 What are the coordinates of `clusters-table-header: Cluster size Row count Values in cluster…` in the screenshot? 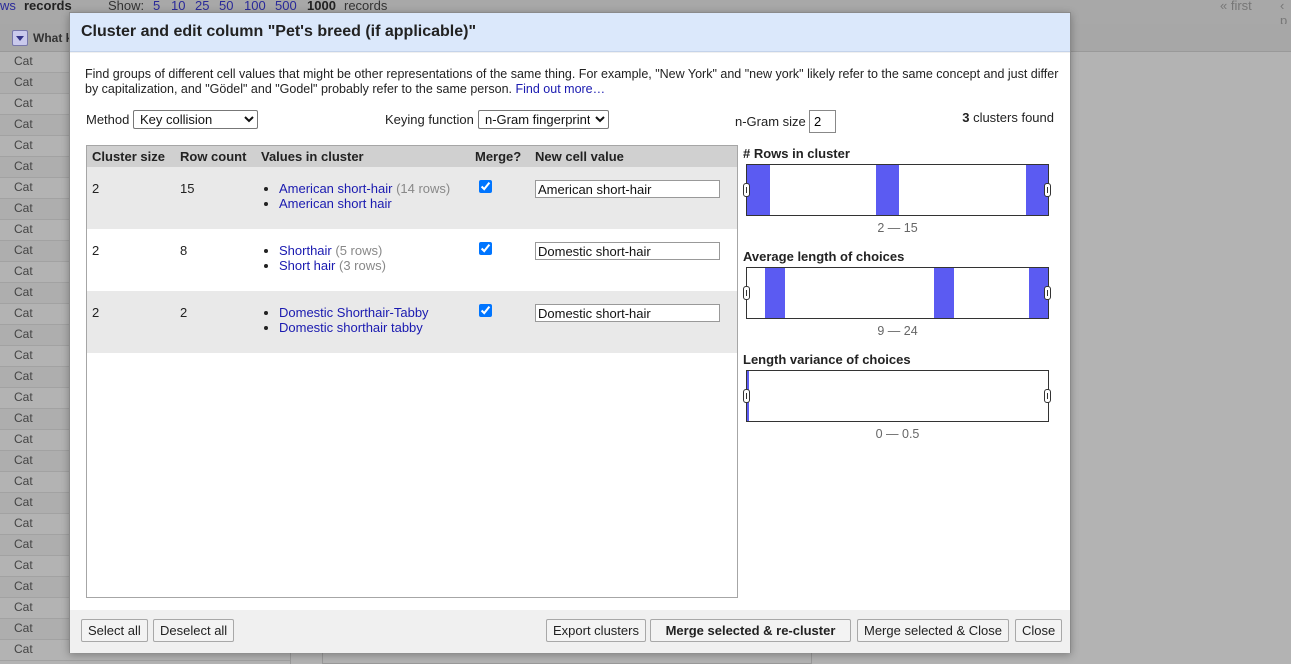 It's located at (412, 156).